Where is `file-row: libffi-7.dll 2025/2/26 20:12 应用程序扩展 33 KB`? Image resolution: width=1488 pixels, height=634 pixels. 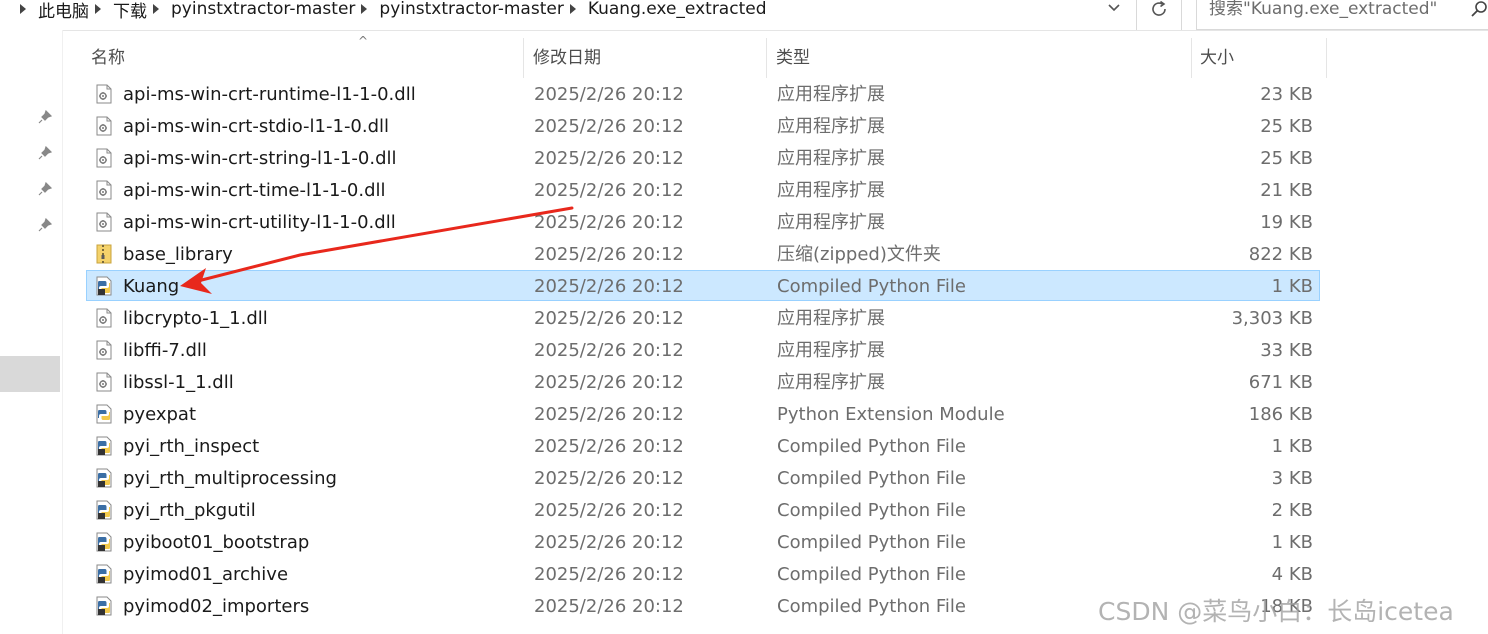 file-row: libffi-7.dll 2025/2/26 20:12 应用程序扩展 33 KB is located at coordinates (703, 349).